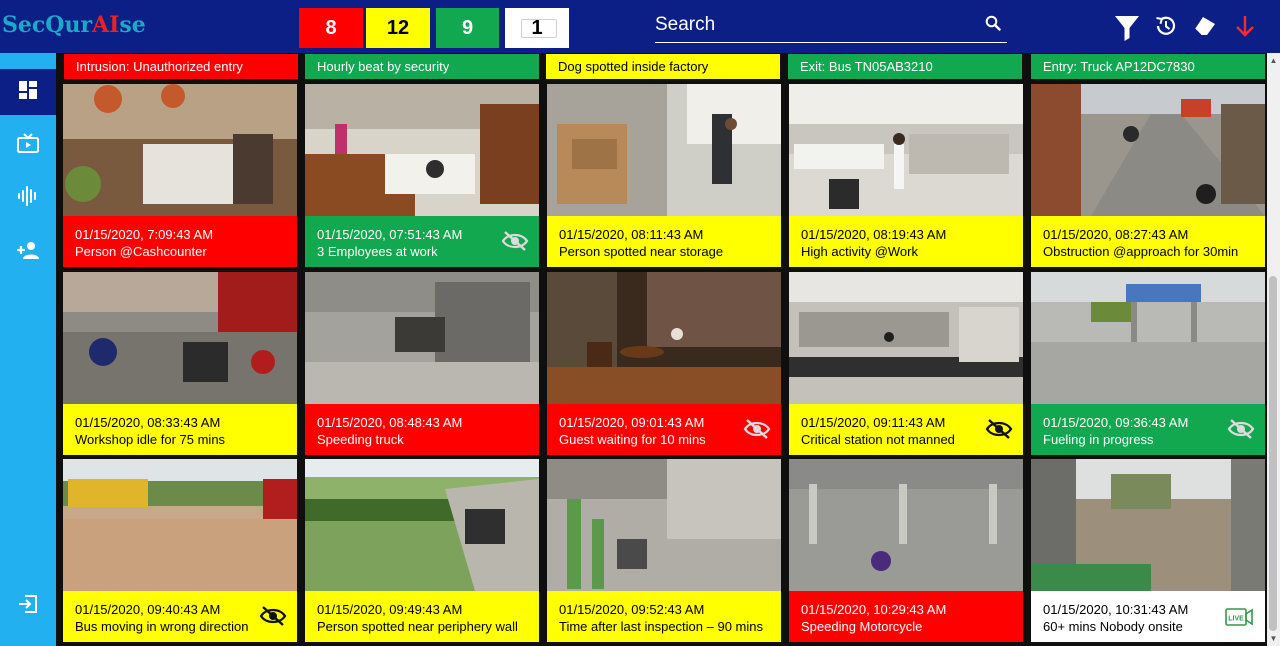 This screenshot has height=646, width=1280. What do you see at coordinates (1273, 453) in the screenshot?
I see `scrollbar-thumb` at bounding box center [1273, 453].